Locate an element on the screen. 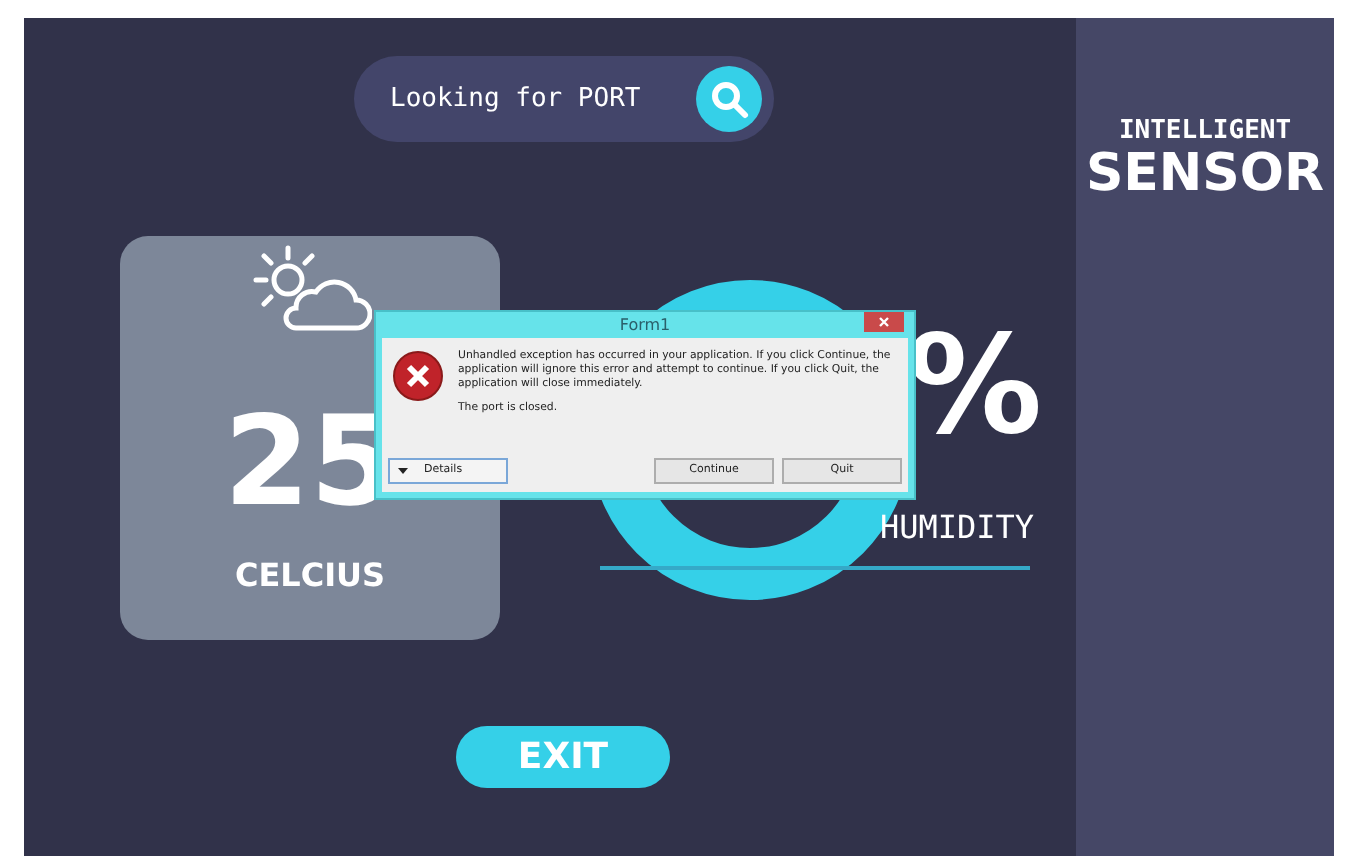  sidebar-title: SENSOR is located at coordinates (1205, 174).